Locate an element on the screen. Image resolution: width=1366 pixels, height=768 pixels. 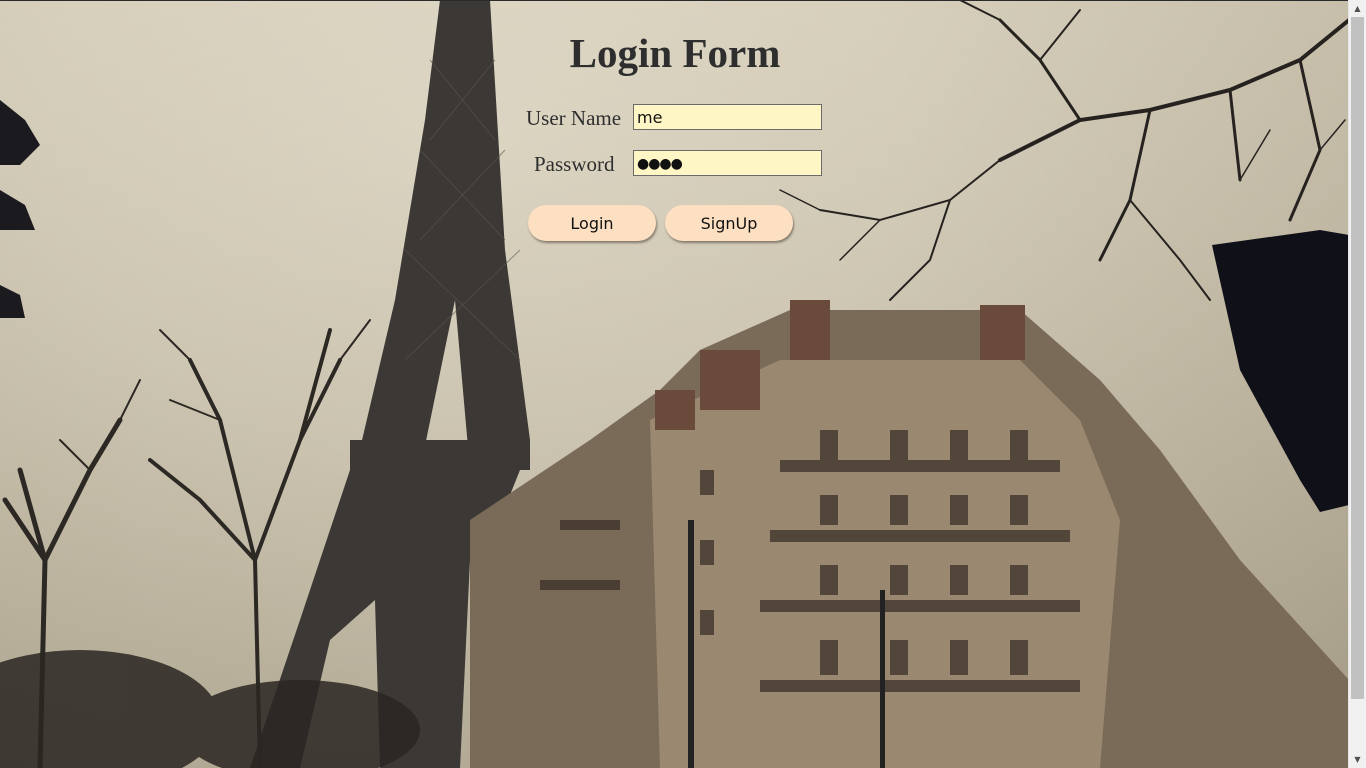
password-row: Password ●●●● is located at coordinates (675, 164).